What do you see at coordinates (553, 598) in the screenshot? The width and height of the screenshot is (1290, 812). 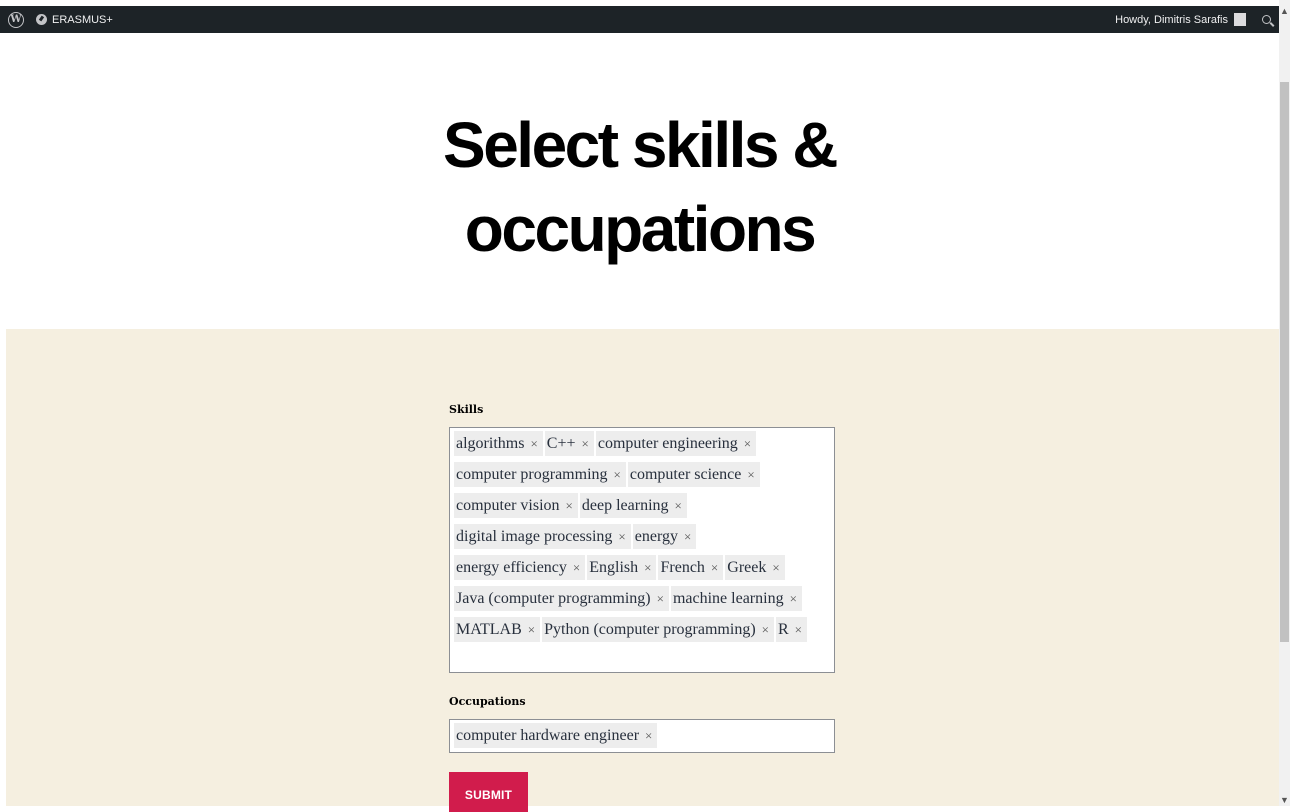 I see `tag-label: Java (computer programming)` at bounding box center [553, 598].